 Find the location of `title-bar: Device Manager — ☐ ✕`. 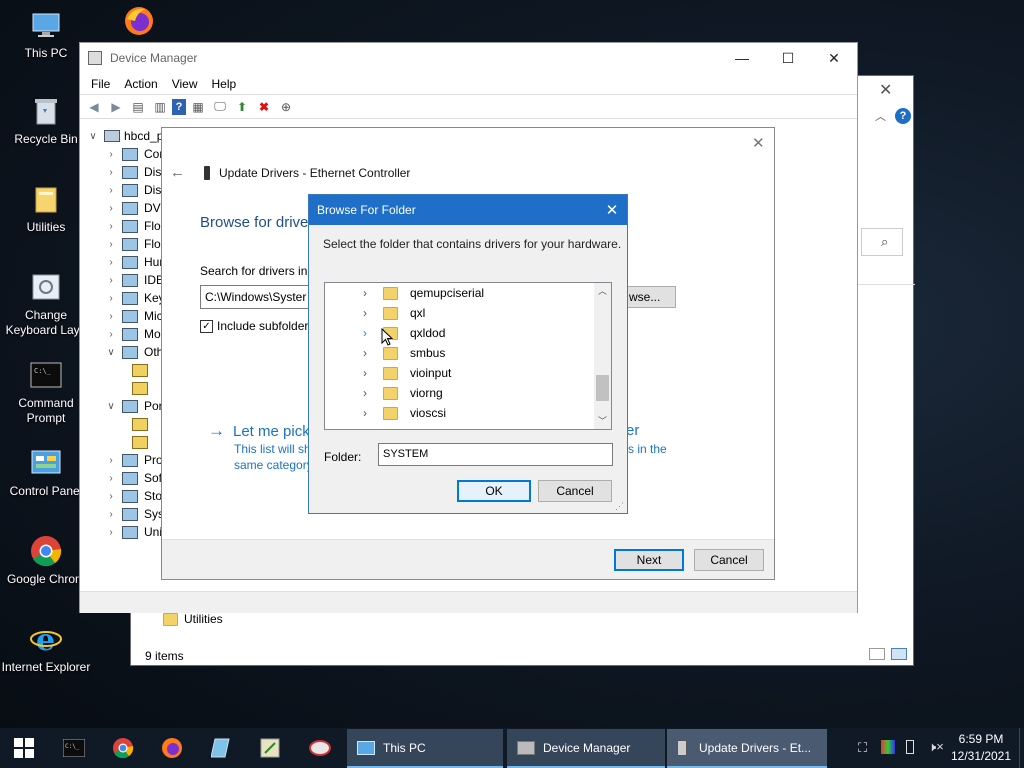

title-bar: Device Manager — ☐ ✕ is located at coordinates (468, 58).